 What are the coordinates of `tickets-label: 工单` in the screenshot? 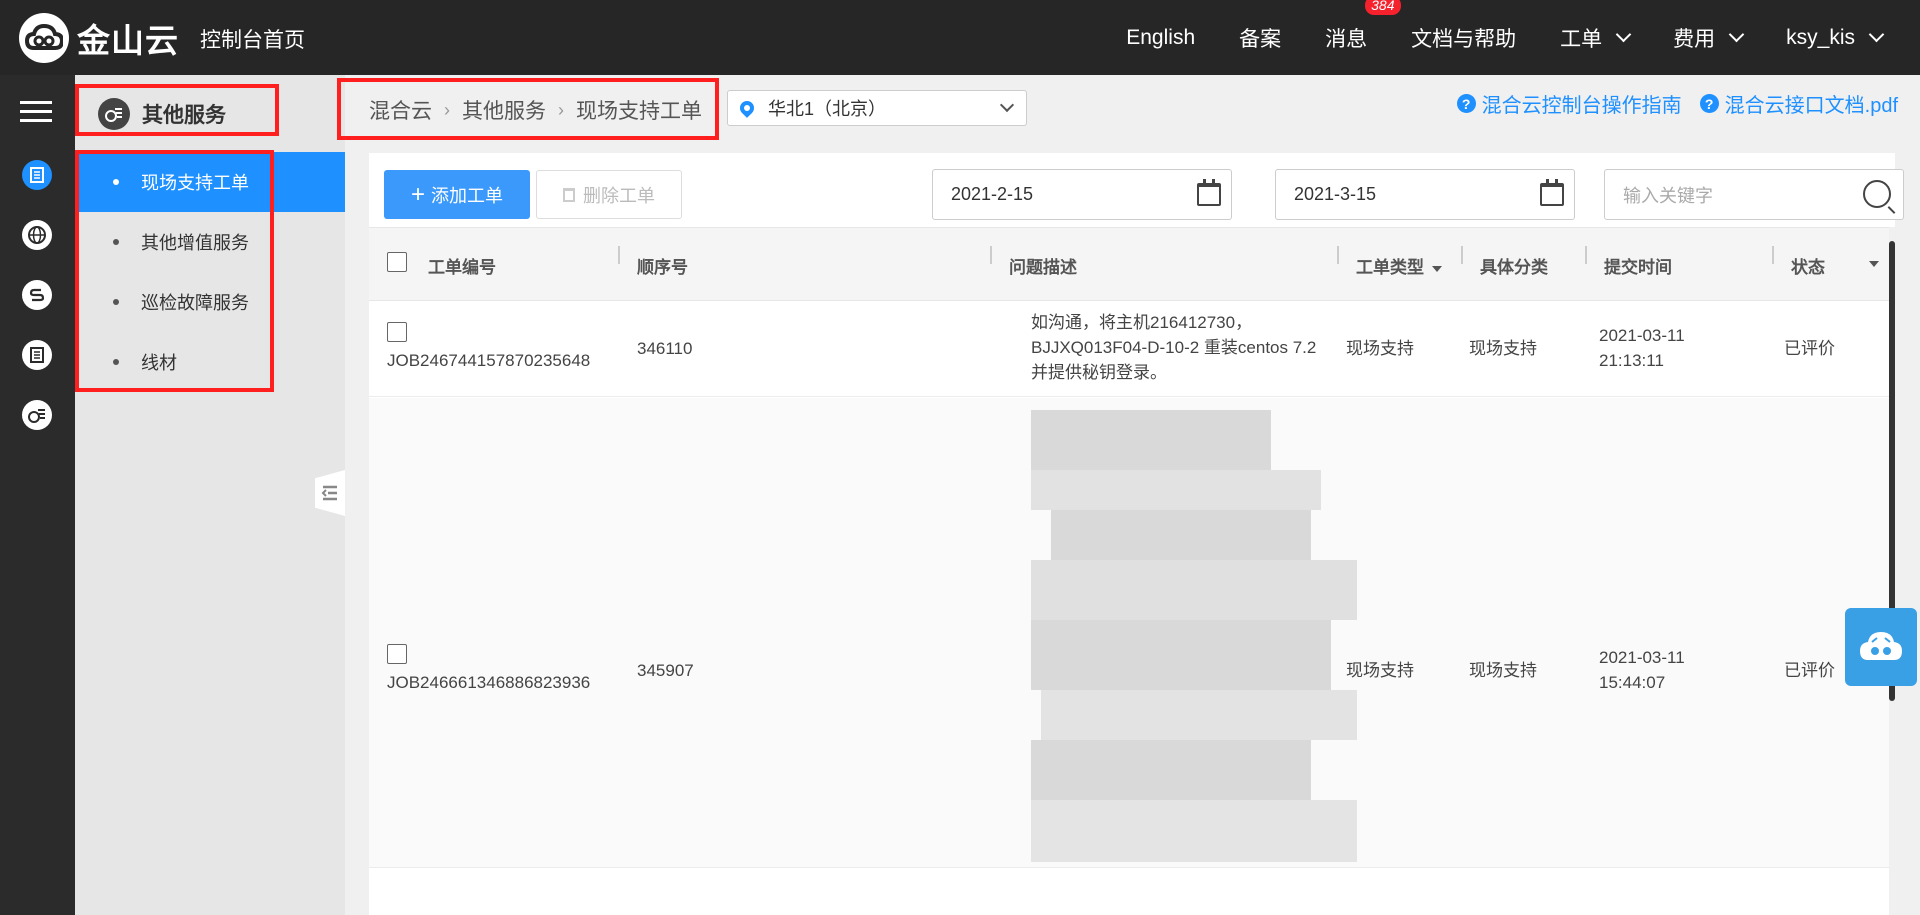 It's located at (1581, 39).